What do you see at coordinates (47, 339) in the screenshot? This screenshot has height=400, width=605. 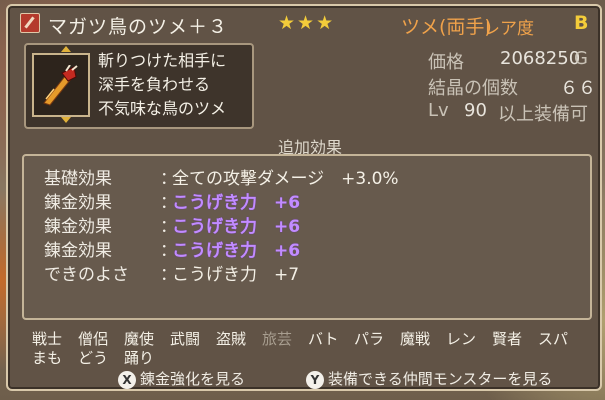 I see `job-warrior: 戦士` at bounding box center [47, 339].